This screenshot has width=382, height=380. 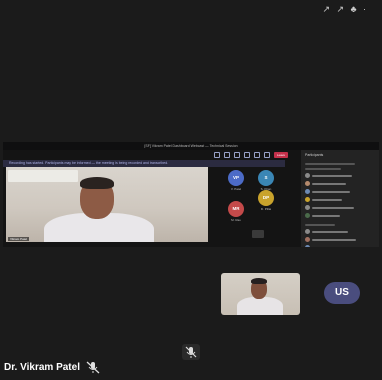 I want to click on raise-hand-icon, so click(x=237, y=155).